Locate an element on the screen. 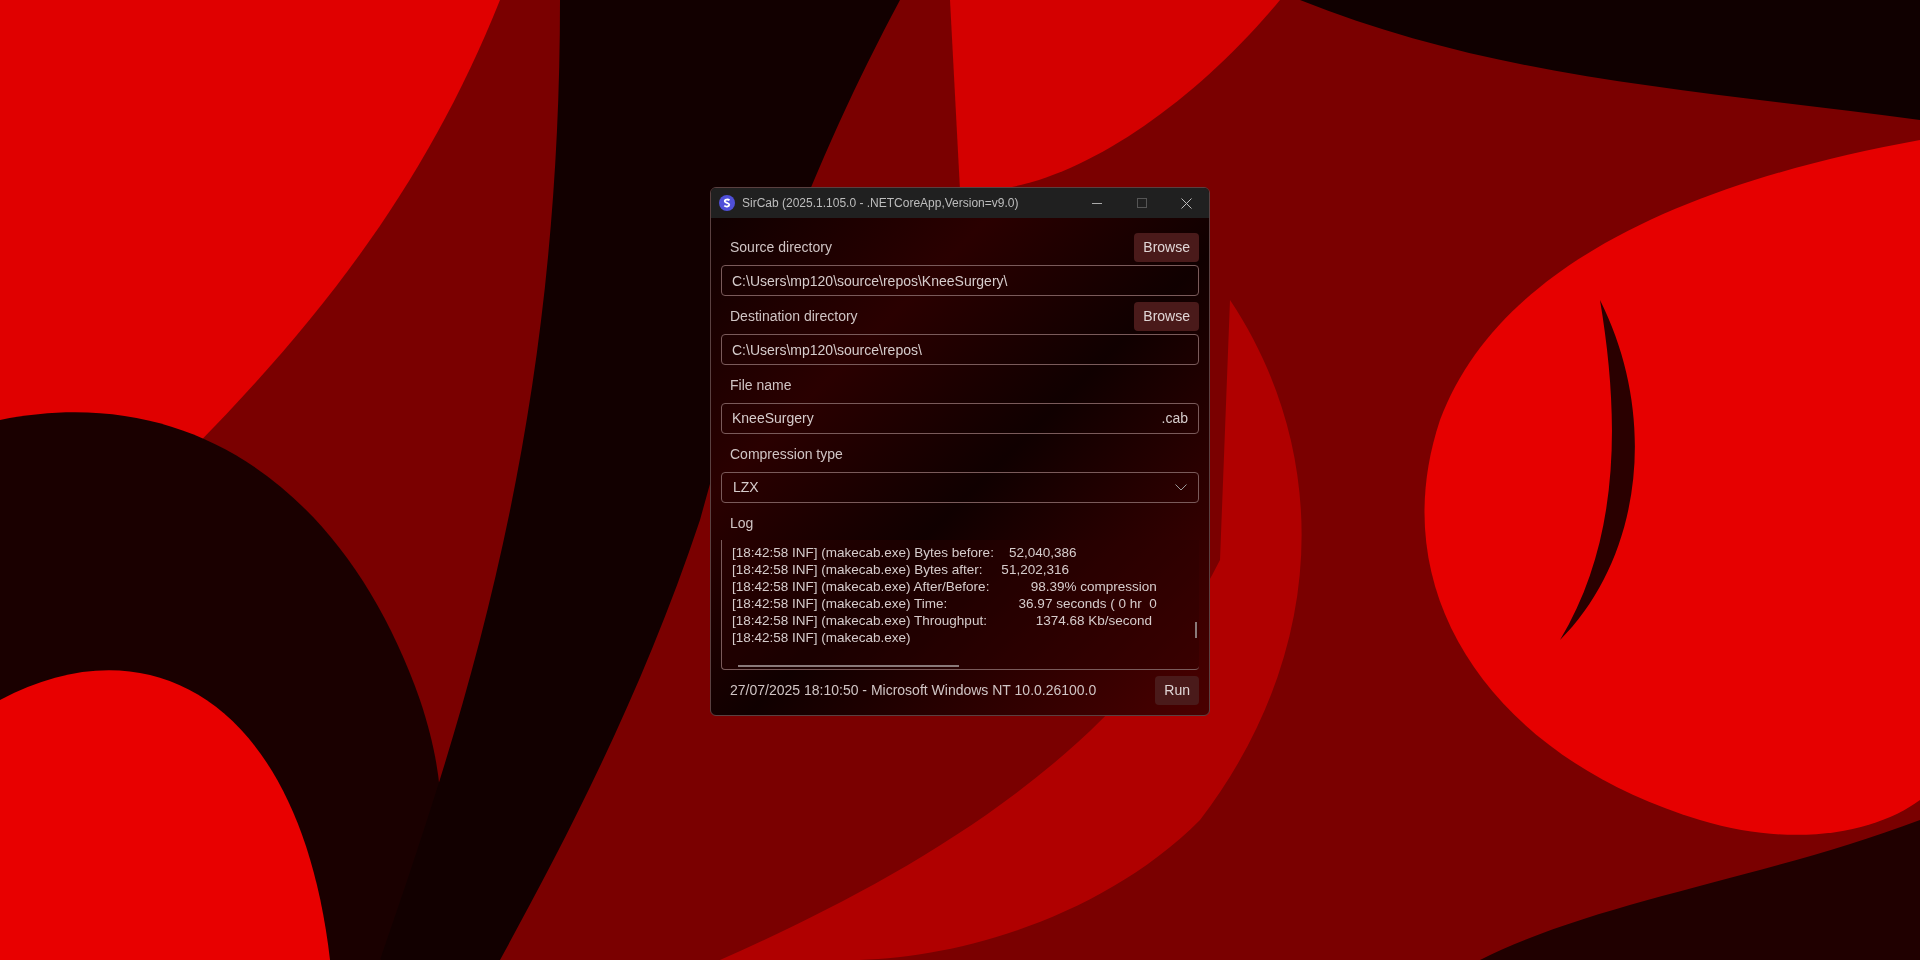 The image size is (1920, 960). status-text: 27/07/2025 18:10:50 - Microsoft Windows NT 10.0.26100.0 is located at coordinates (913, 690).